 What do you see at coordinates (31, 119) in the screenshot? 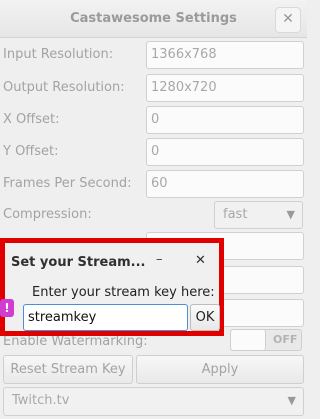
I see `x-offset-label: X Offset:` at bounding box center [31, 119].